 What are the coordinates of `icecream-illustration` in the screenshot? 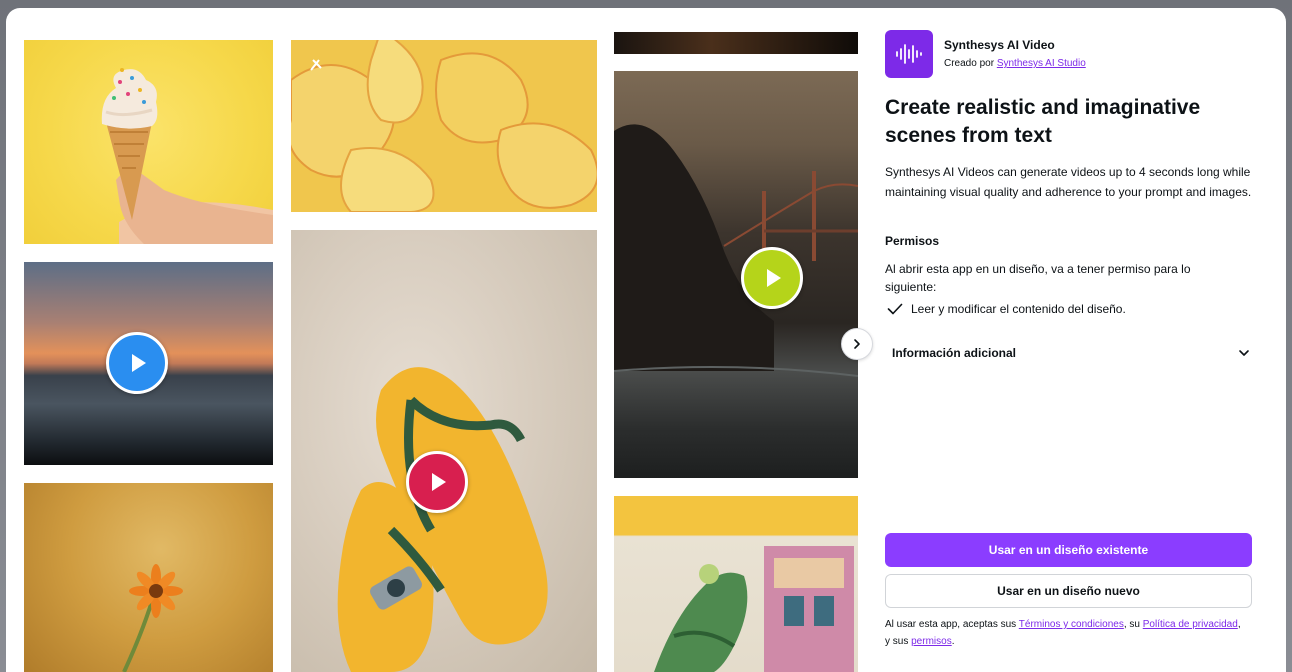 It's located at (187, 156).